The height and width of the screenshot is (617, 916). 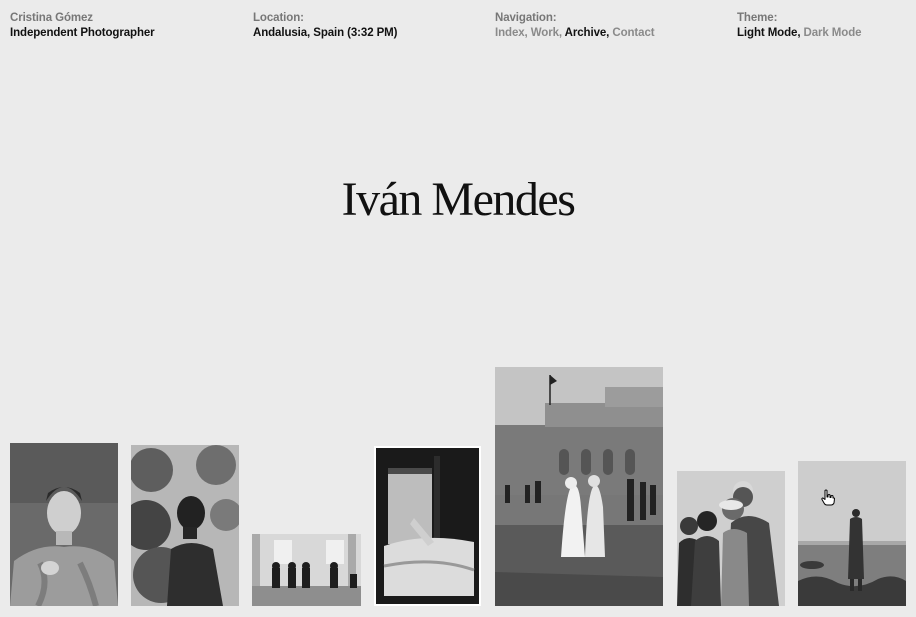 I want to click on owner-info: Cristina Gómez Independent Photographer, so click(x=82, y=26).